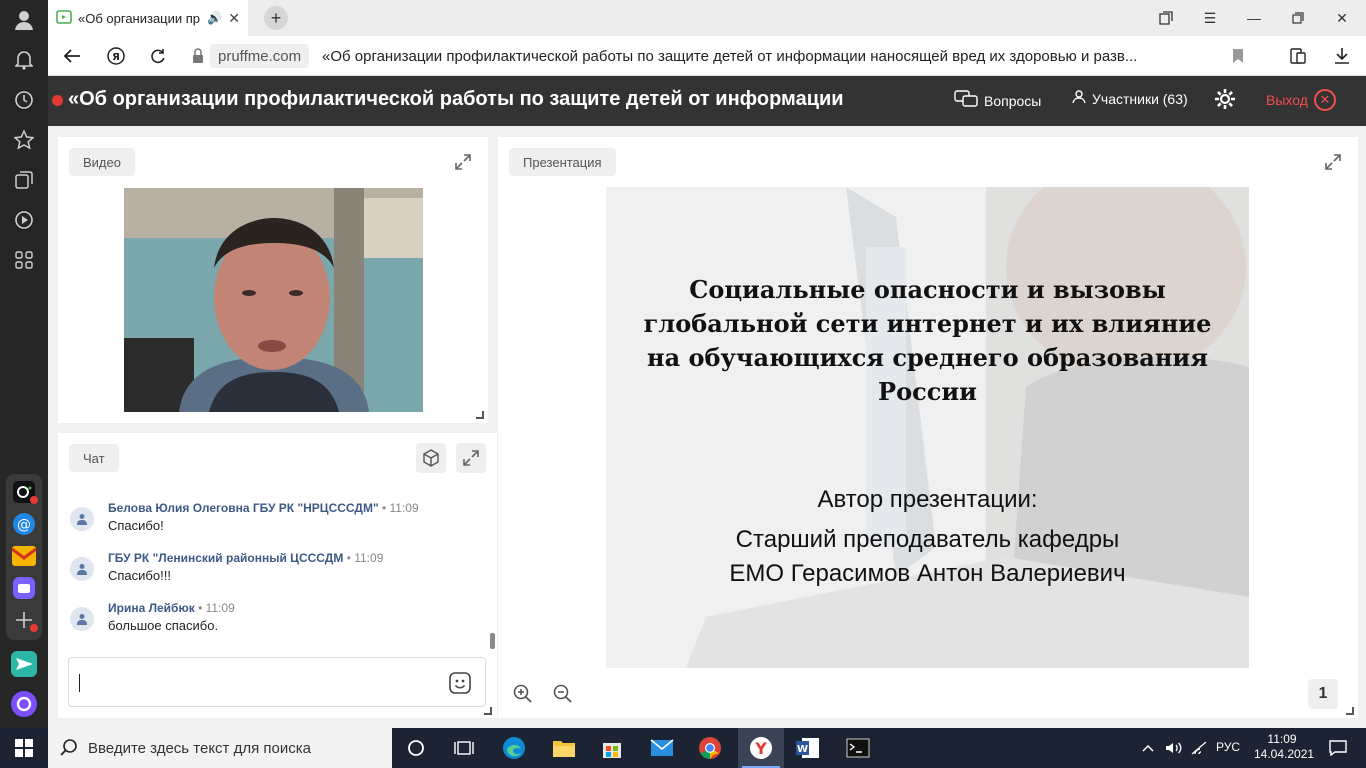 The width and height of the screenshot is (1366, 768). What do you see at coordinates (24, 140) in the screenshot?
I see `star-icon` at bounding box center [24, 140].